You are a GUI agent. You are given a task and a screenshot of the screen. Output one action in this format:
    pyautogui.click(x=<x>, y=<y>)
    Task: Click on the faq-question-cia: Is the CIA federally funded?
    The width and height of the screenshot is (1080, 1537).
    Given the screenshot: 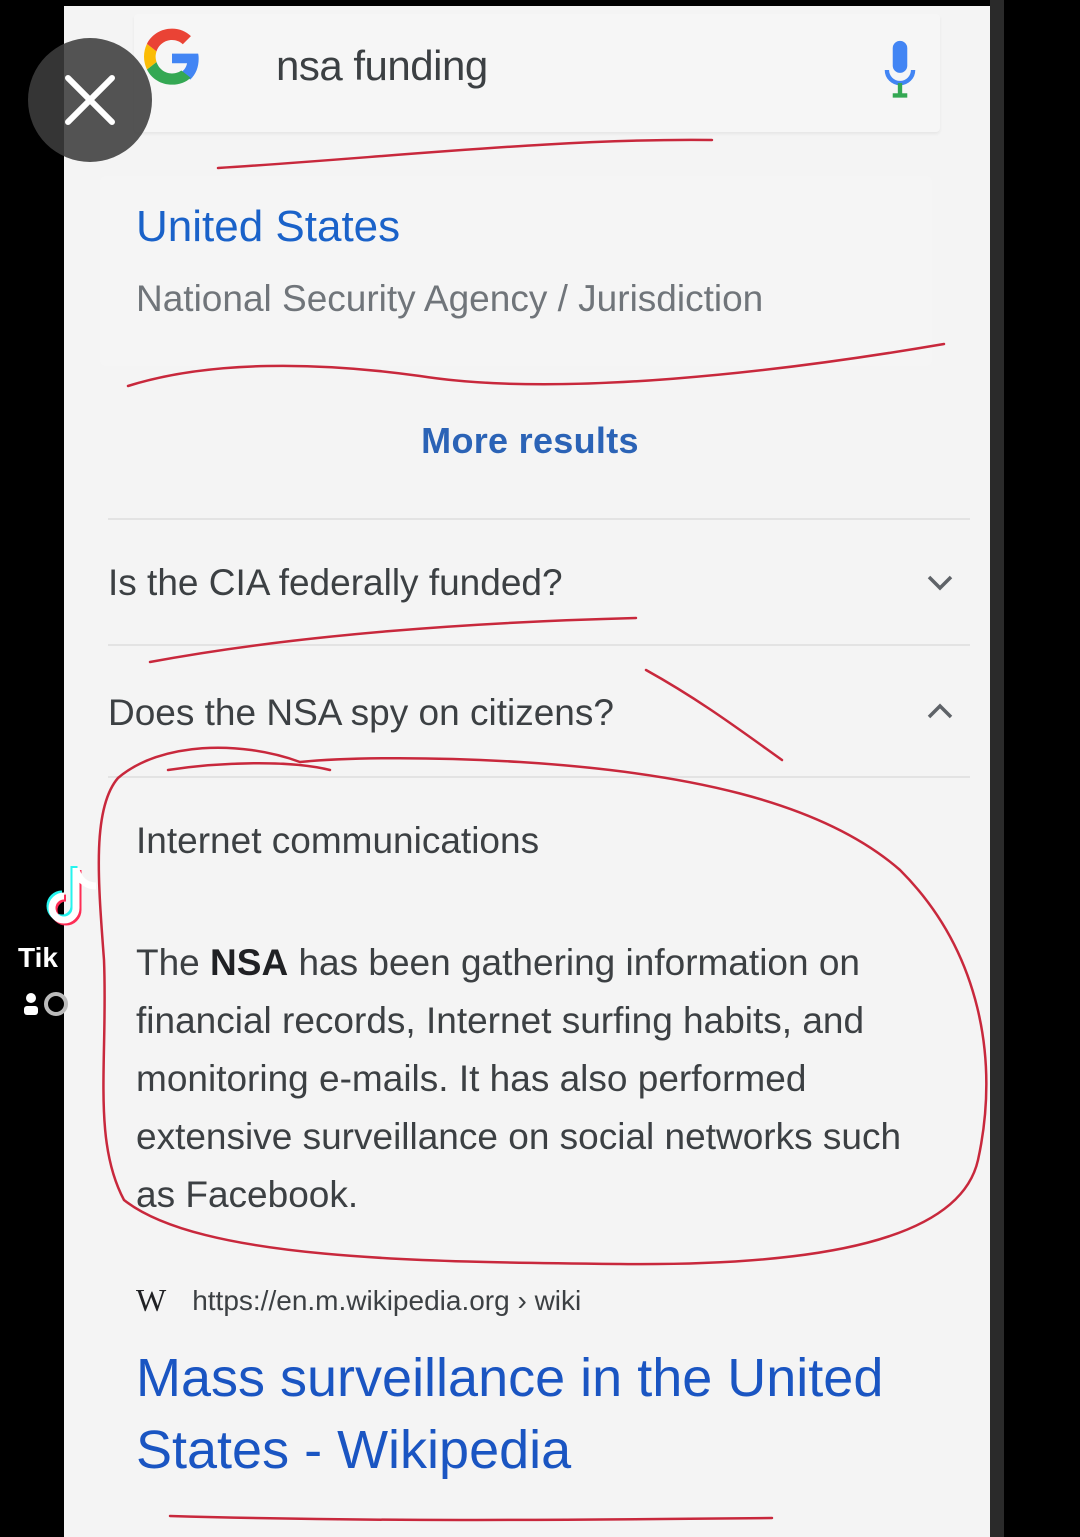 What is the action you would take?
    pyautogui.click(x=335, y=583)
    